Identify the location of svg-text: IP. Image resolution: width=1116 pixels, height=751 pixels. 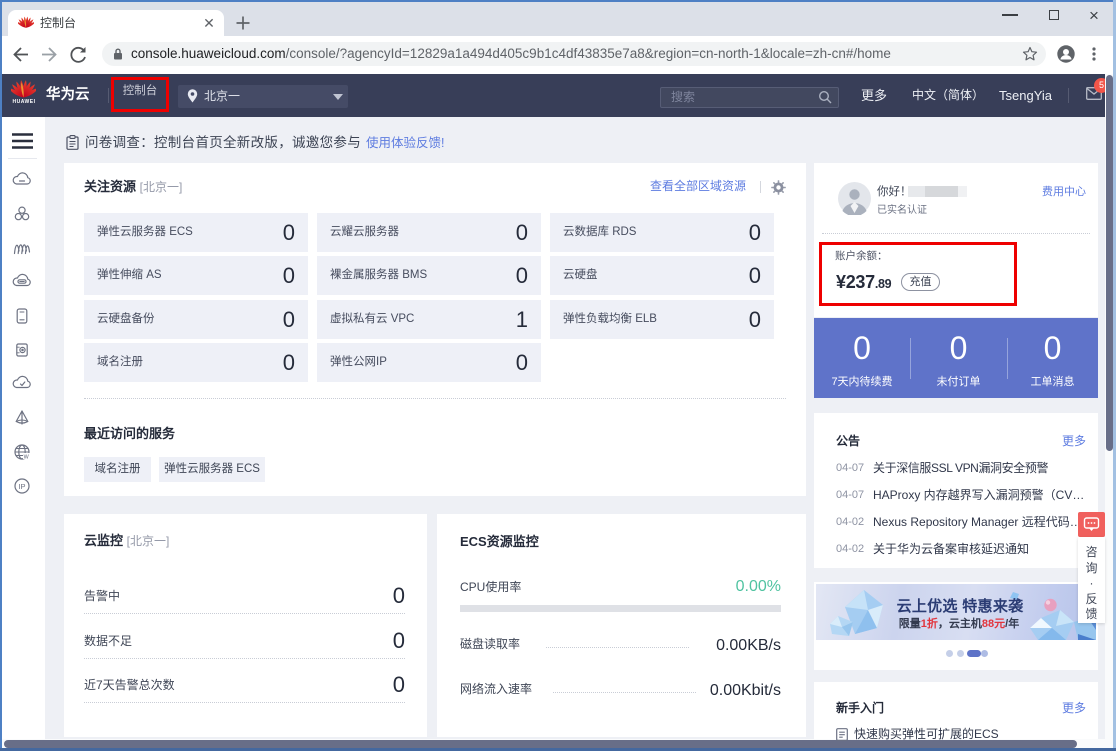
(21, 486).